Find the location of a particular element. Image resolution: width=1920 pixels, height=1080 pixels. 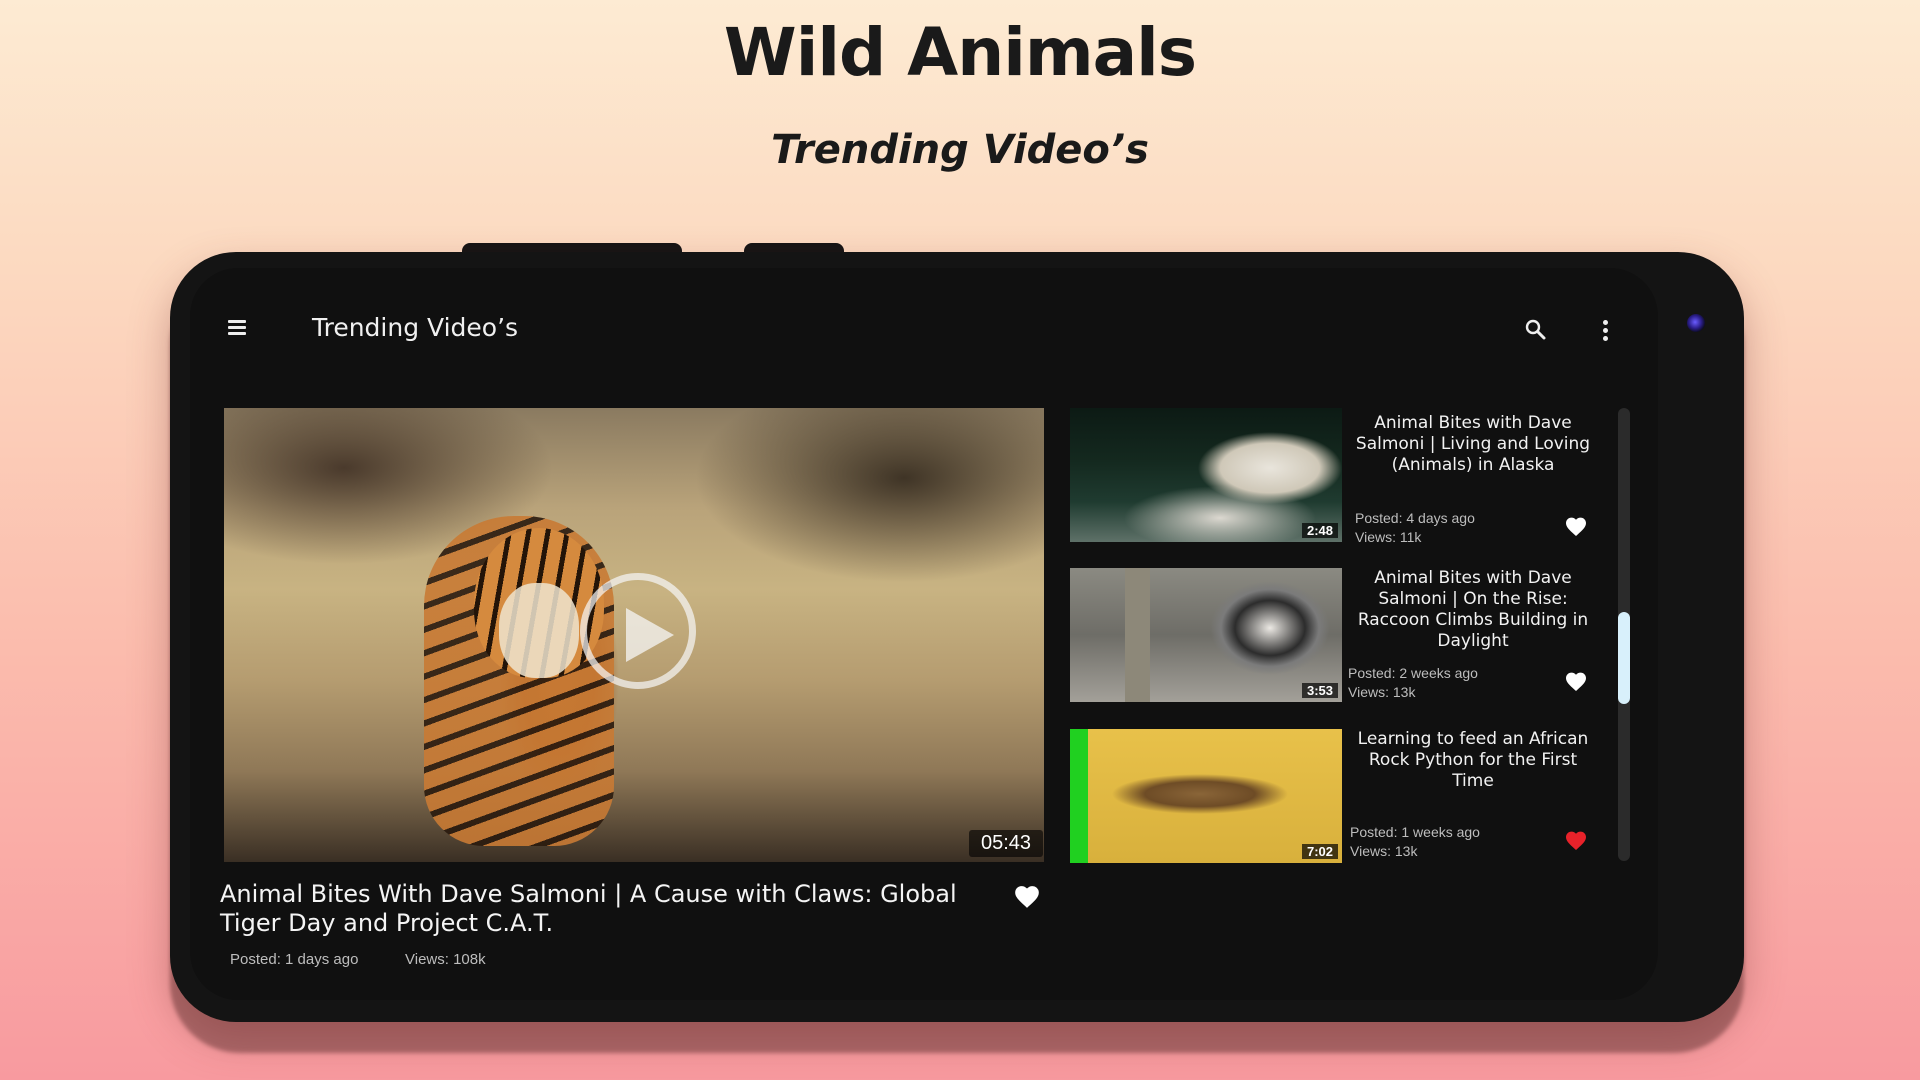

video-thumbnail: 7:02 is located at coordinates (1206, 796).